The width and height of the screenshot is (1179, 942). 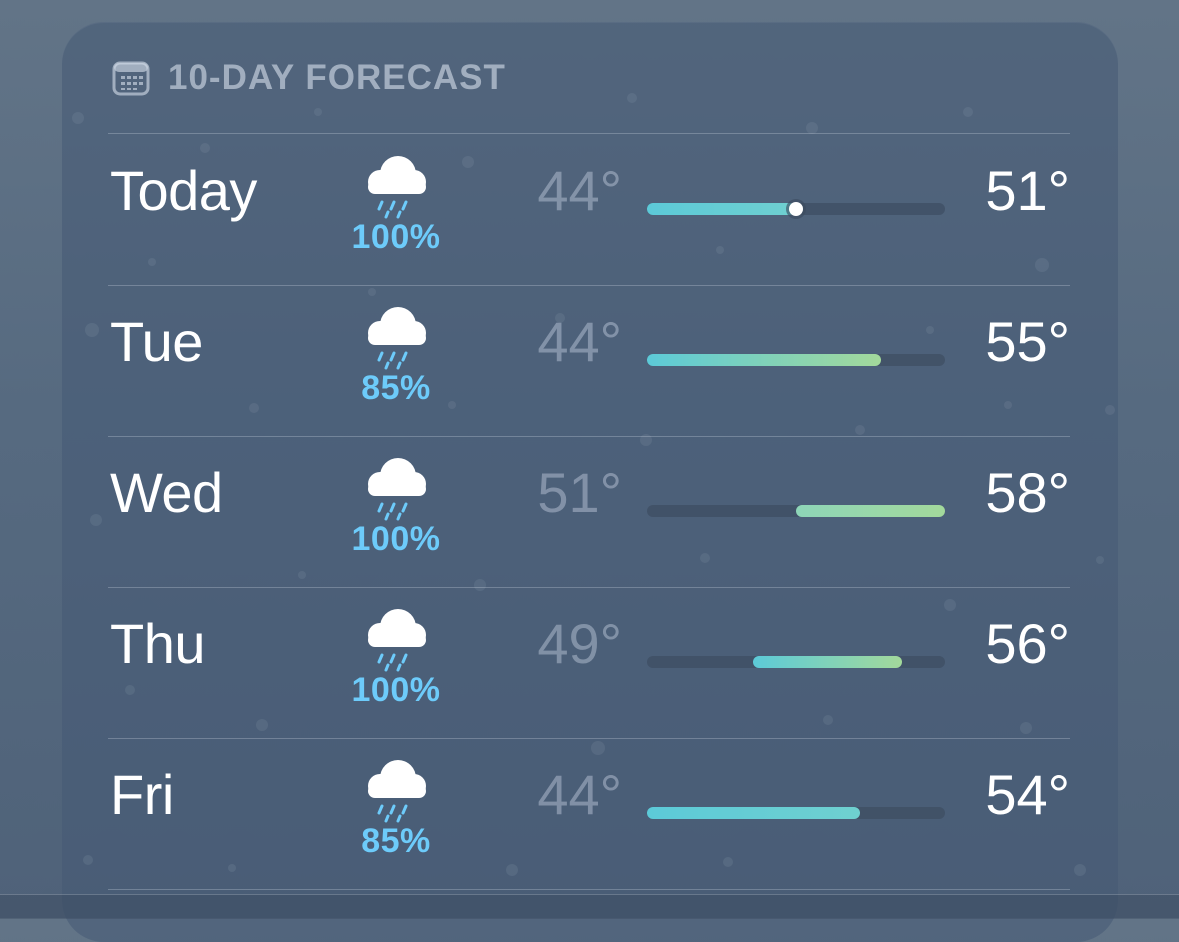 I want to click on day-label: Today, so click(x=183, y=190).